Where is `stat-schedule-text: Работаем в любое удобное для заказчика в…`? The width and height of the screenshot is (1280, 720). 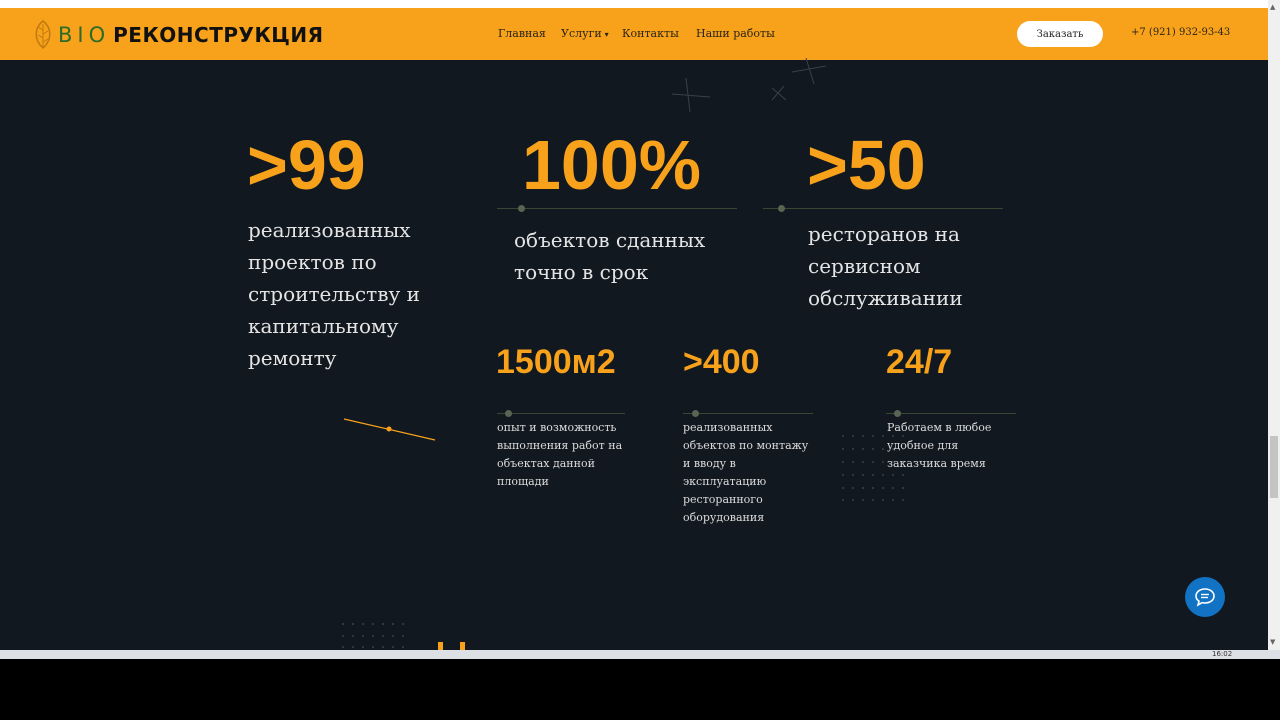
stat-schedule-text: Работаем в любое удобное для заказчика в… is located at coordinates (939, 445).